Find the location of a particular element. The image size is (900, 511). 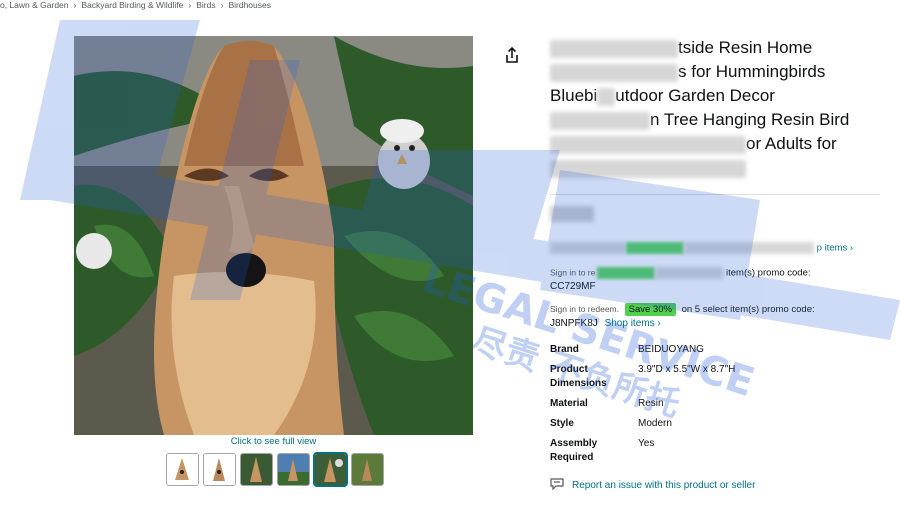

coupon-row-1: p items › is located at coordinates (701, 248).